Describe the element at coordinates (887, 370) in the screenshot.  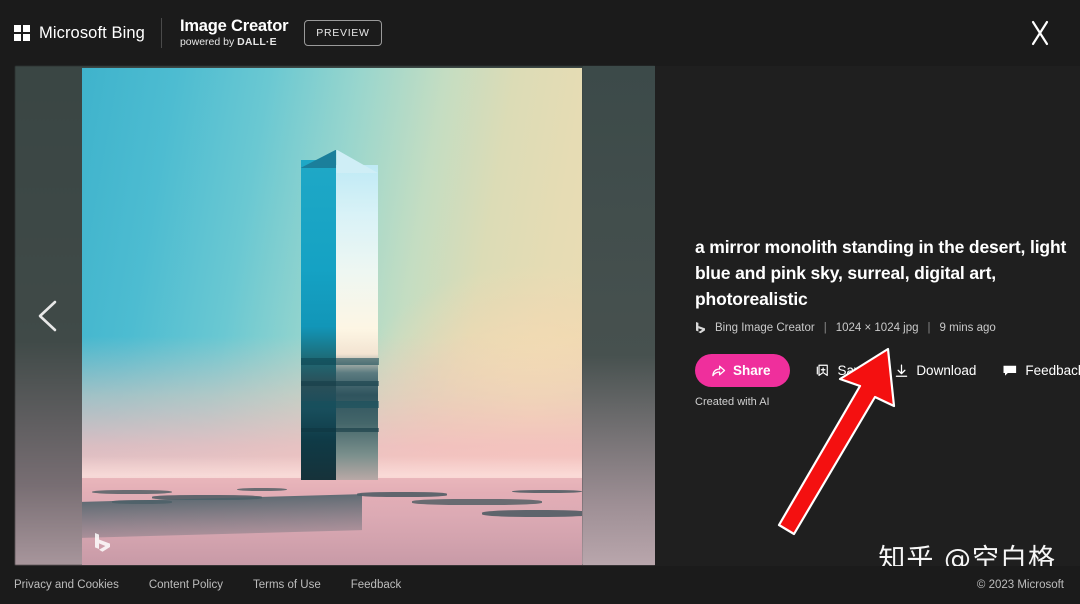
I see `action-bar: Share Save Download Feedback` at that location.